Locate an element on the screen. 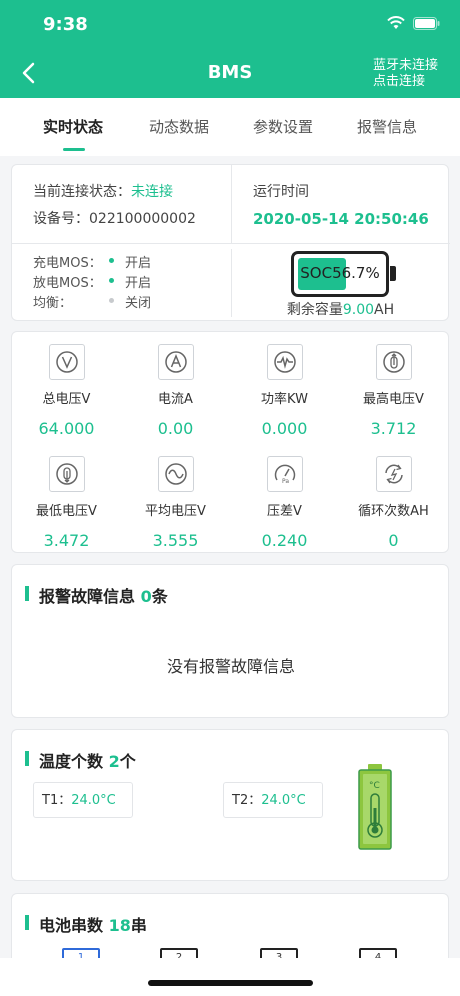  metric-label: 总电压V is located at coordinates (66, 399).